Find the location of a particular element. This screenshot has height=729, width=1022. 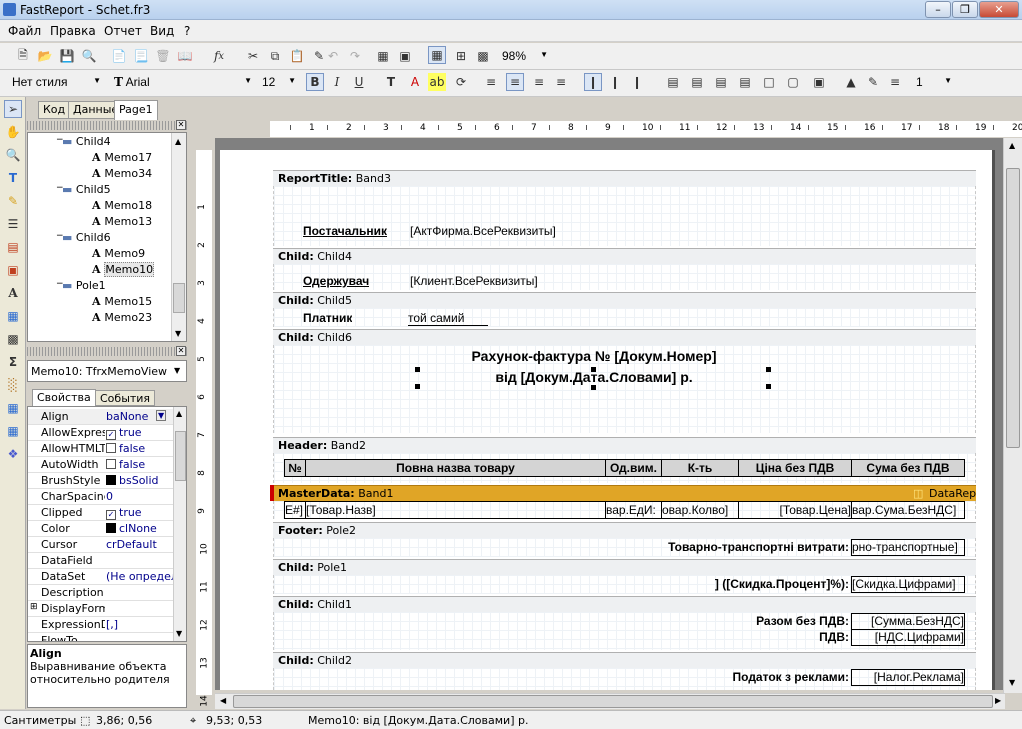

props-scrollbar: ▲ ▼ is located at coordinates (179, 524).